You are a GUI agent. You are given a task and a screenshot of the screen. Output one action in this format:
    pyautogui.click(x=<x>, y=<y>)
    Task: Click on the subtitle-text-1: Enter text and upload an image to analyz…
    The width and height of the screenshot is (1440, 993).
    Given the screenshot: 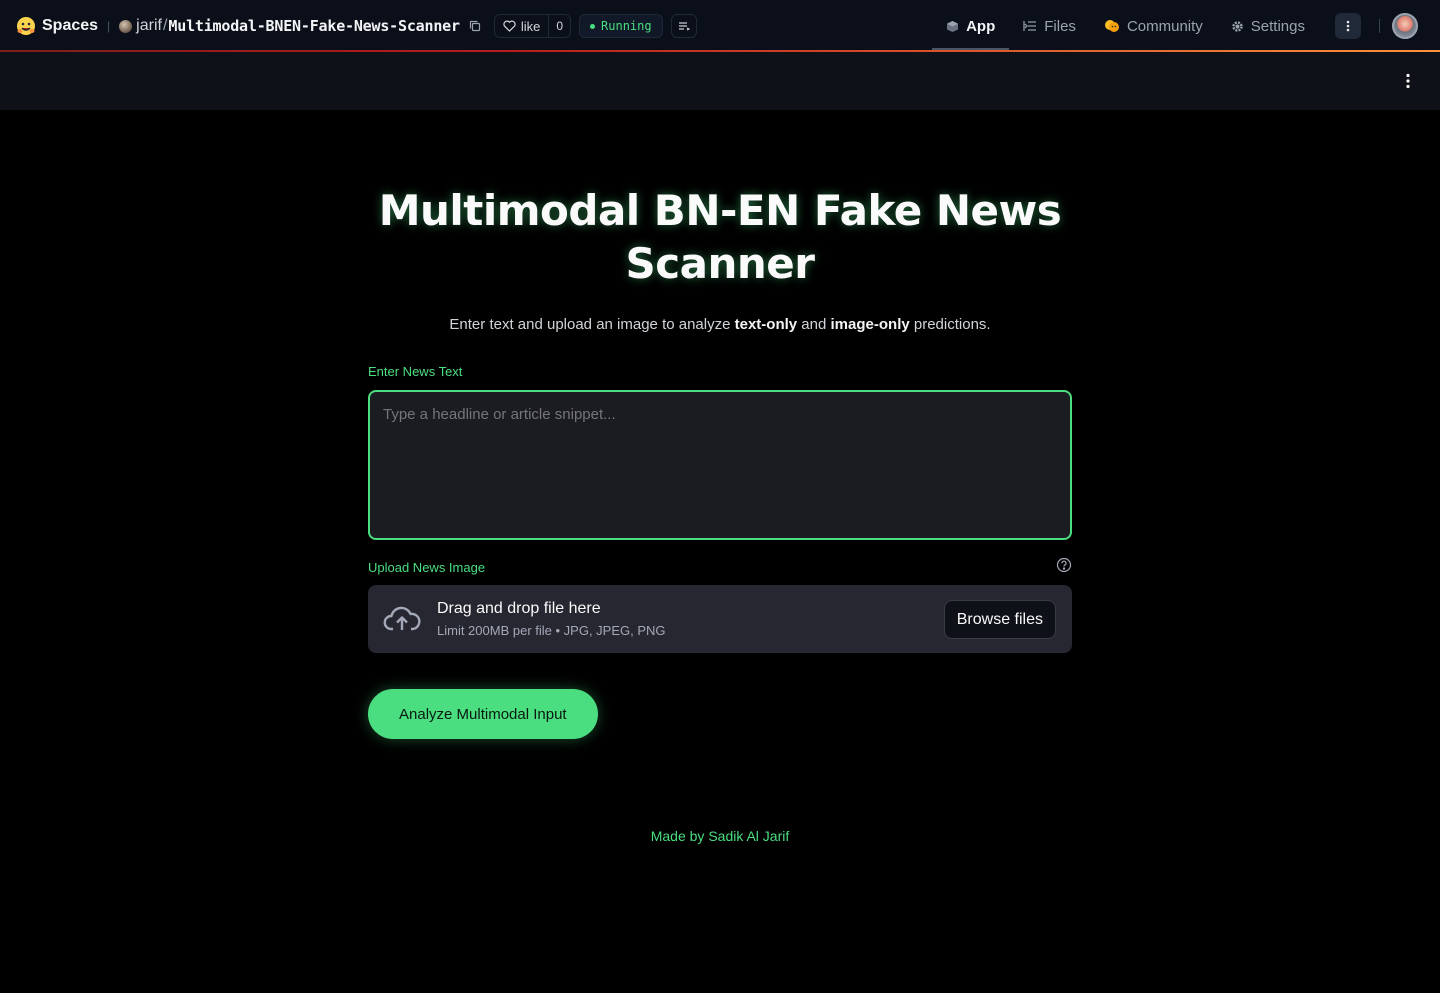 What is the action you would take?
    pyautogui.click(x=592, y=324)
    